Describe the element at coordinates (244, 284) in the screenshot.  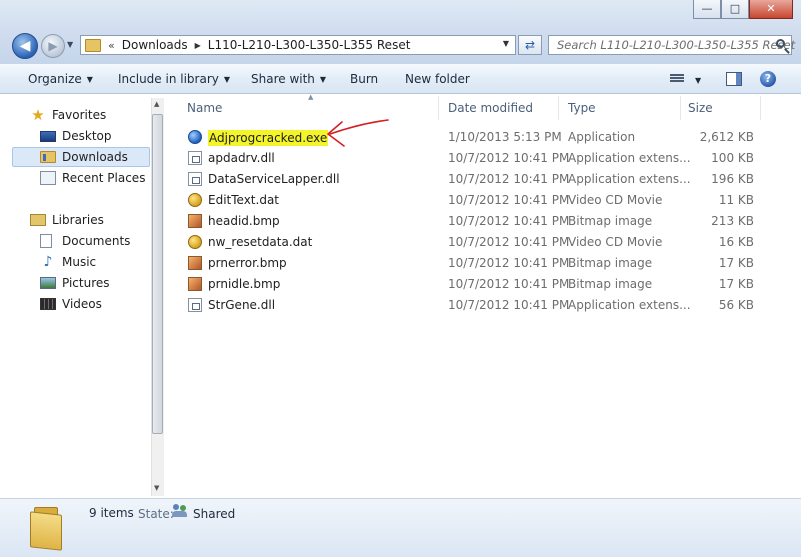
I see `file-name: prnidle.bmp` at that location.